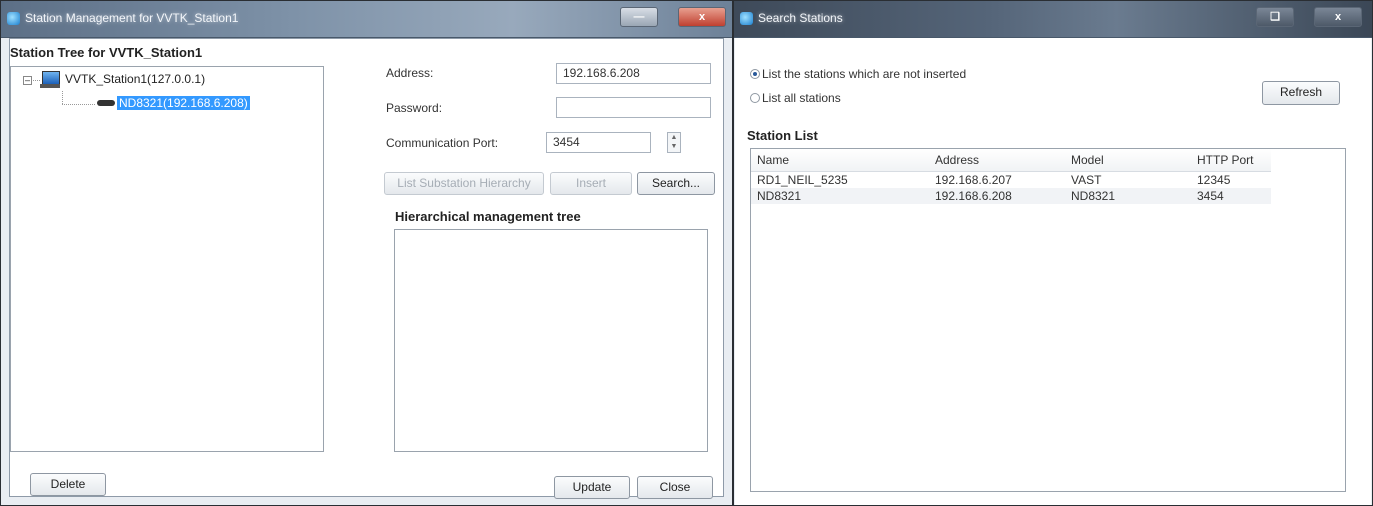 This screenshot has height=506, width=1373. Describe the element at coordinates (702, 17) in the screenshot. I see `close-window-button: x` at that location.